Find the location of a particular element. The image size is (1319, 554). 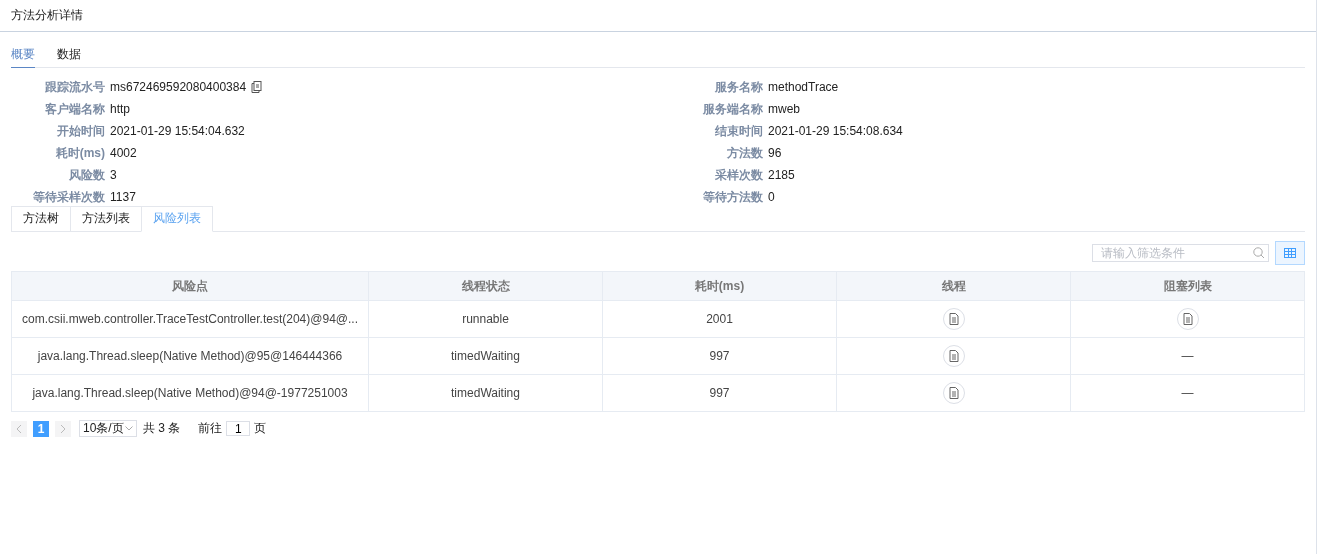

field-label: 等待采样次数 is located at coordinates (68, 197).